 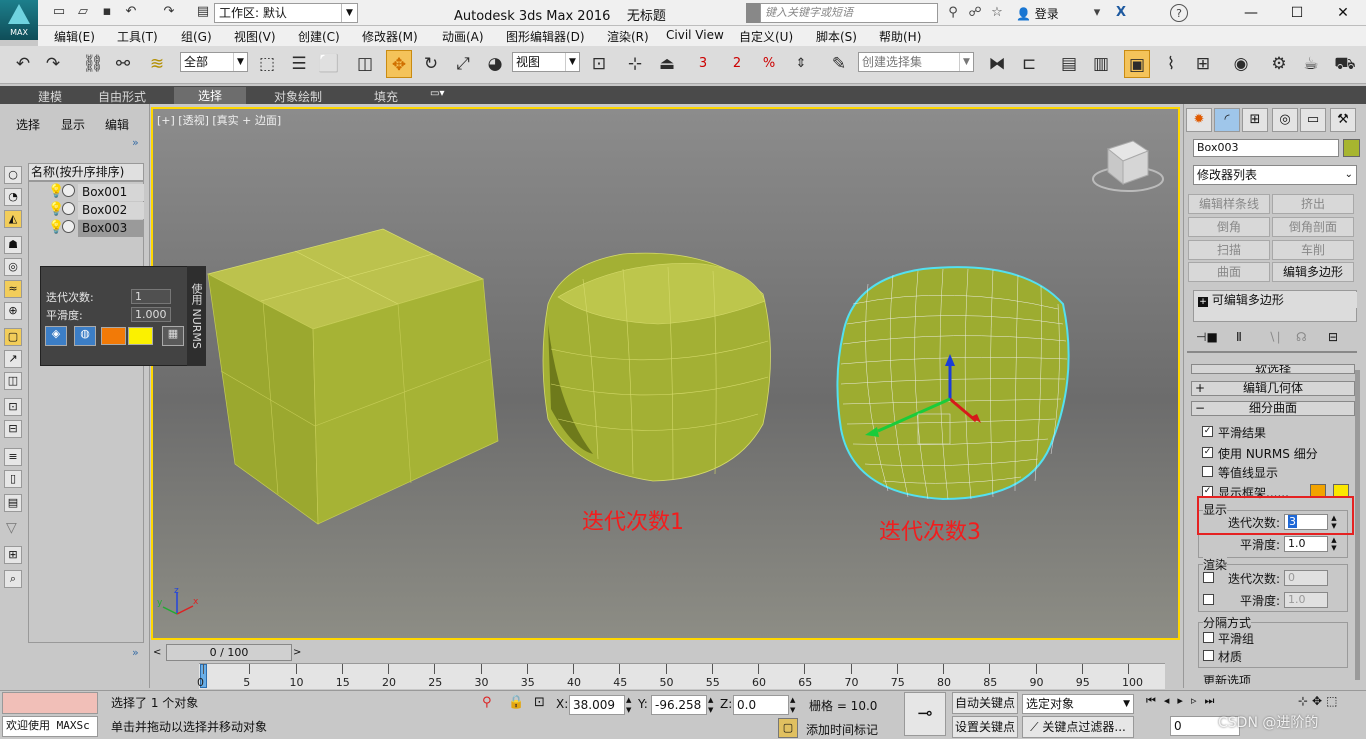 What do you see at coordinates (635, 64) in the screenshot?
I see `select-manipulate-icon: ⊹` at bounding box center [635, 64].